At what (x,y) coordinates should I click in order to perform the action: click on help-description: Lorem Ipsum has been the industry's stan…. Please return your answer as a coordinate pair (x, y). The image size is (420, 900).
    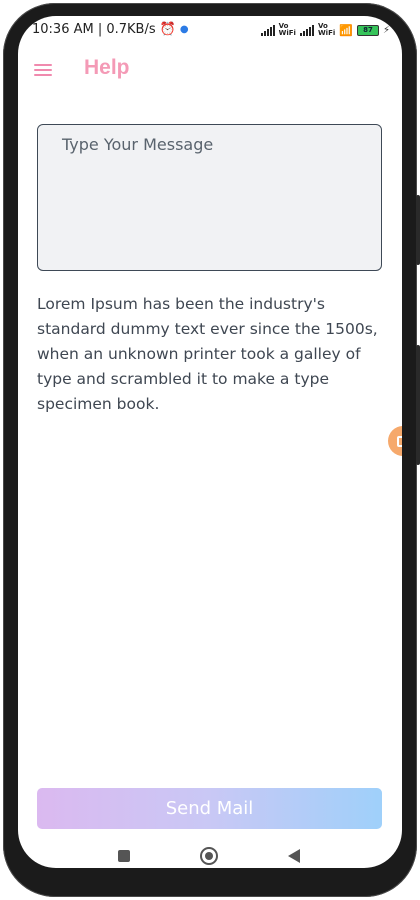
    Looking at the image, I should click on (207, 354).